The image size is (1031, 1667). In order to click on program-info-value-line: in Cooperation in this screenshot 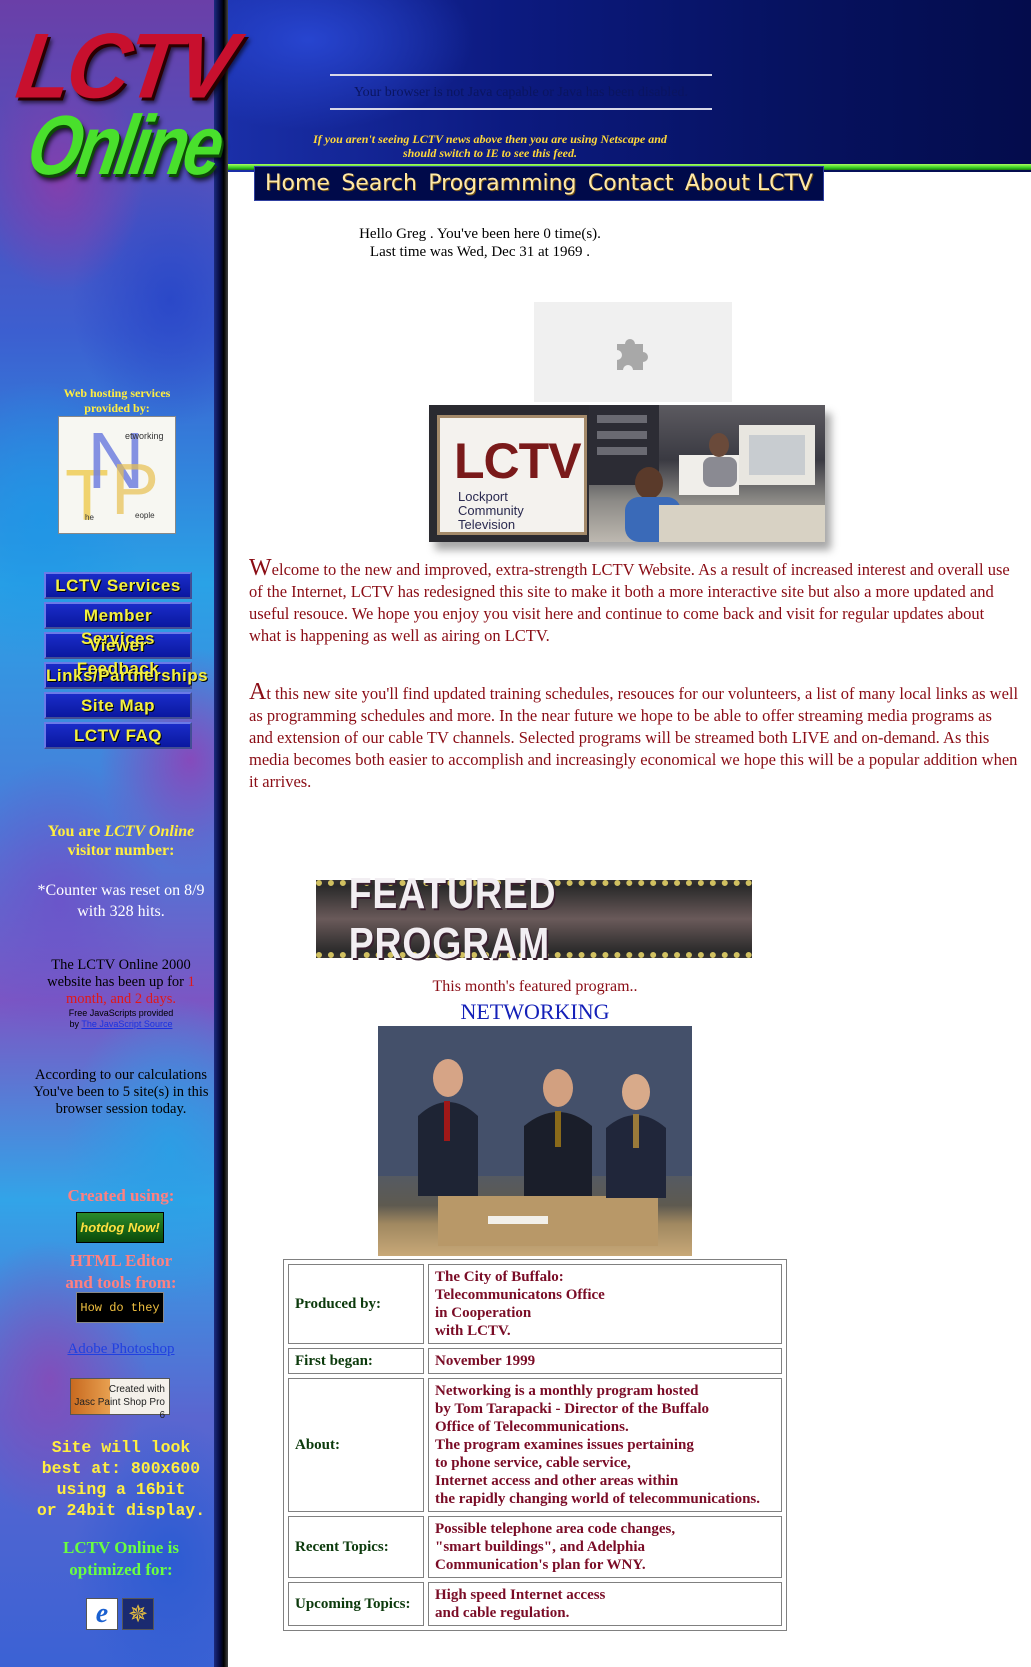, I will do `click(483, 1313)`.